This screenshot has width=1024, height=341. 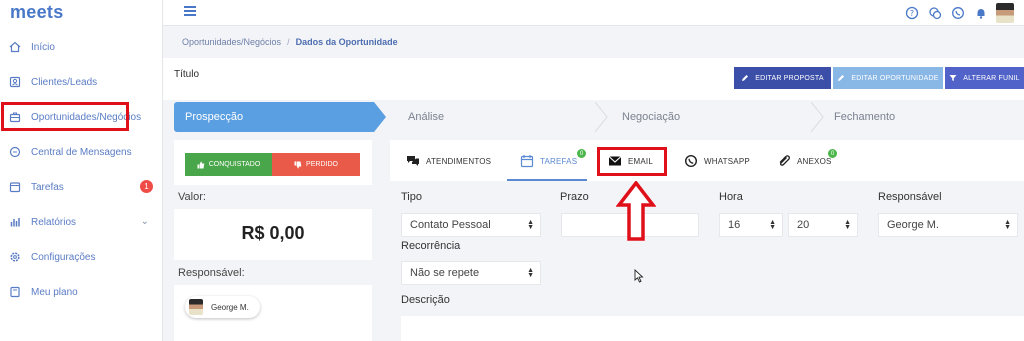 What do you see at coordinates (910, 197) in the screenshot?
I see `responsavel-label: Responsável` at bounding box center [910, 197].